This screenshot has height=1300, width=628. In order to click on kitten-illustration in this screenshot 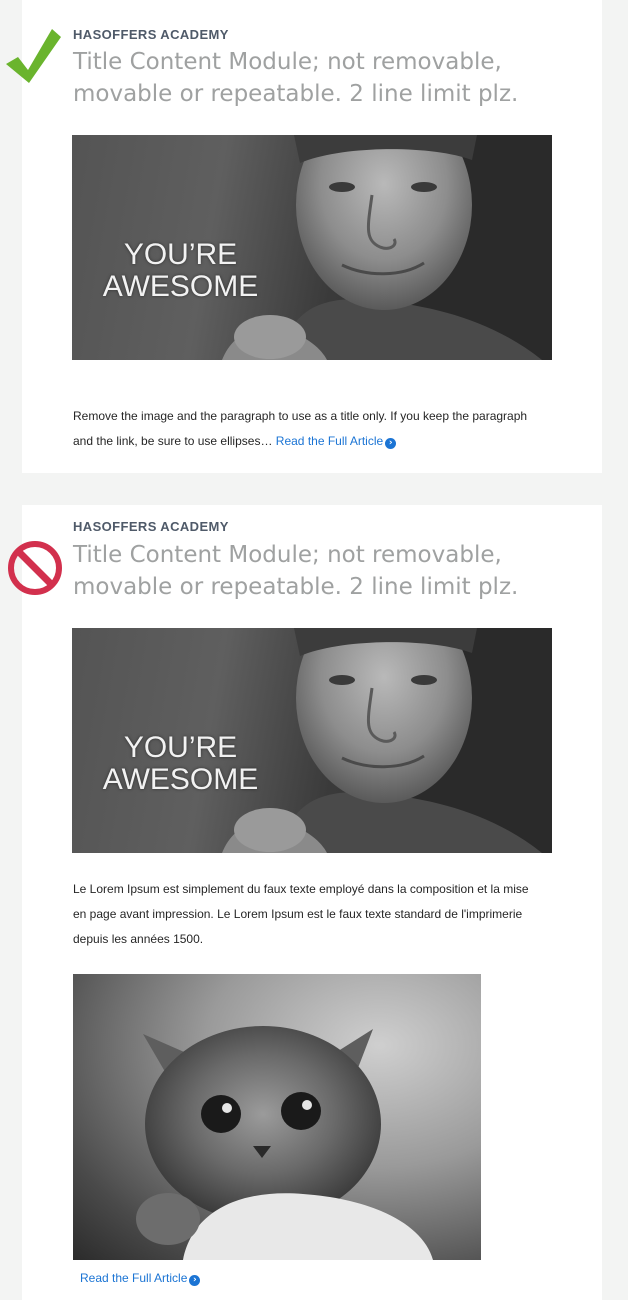, I will do `click(284, 1143)`.